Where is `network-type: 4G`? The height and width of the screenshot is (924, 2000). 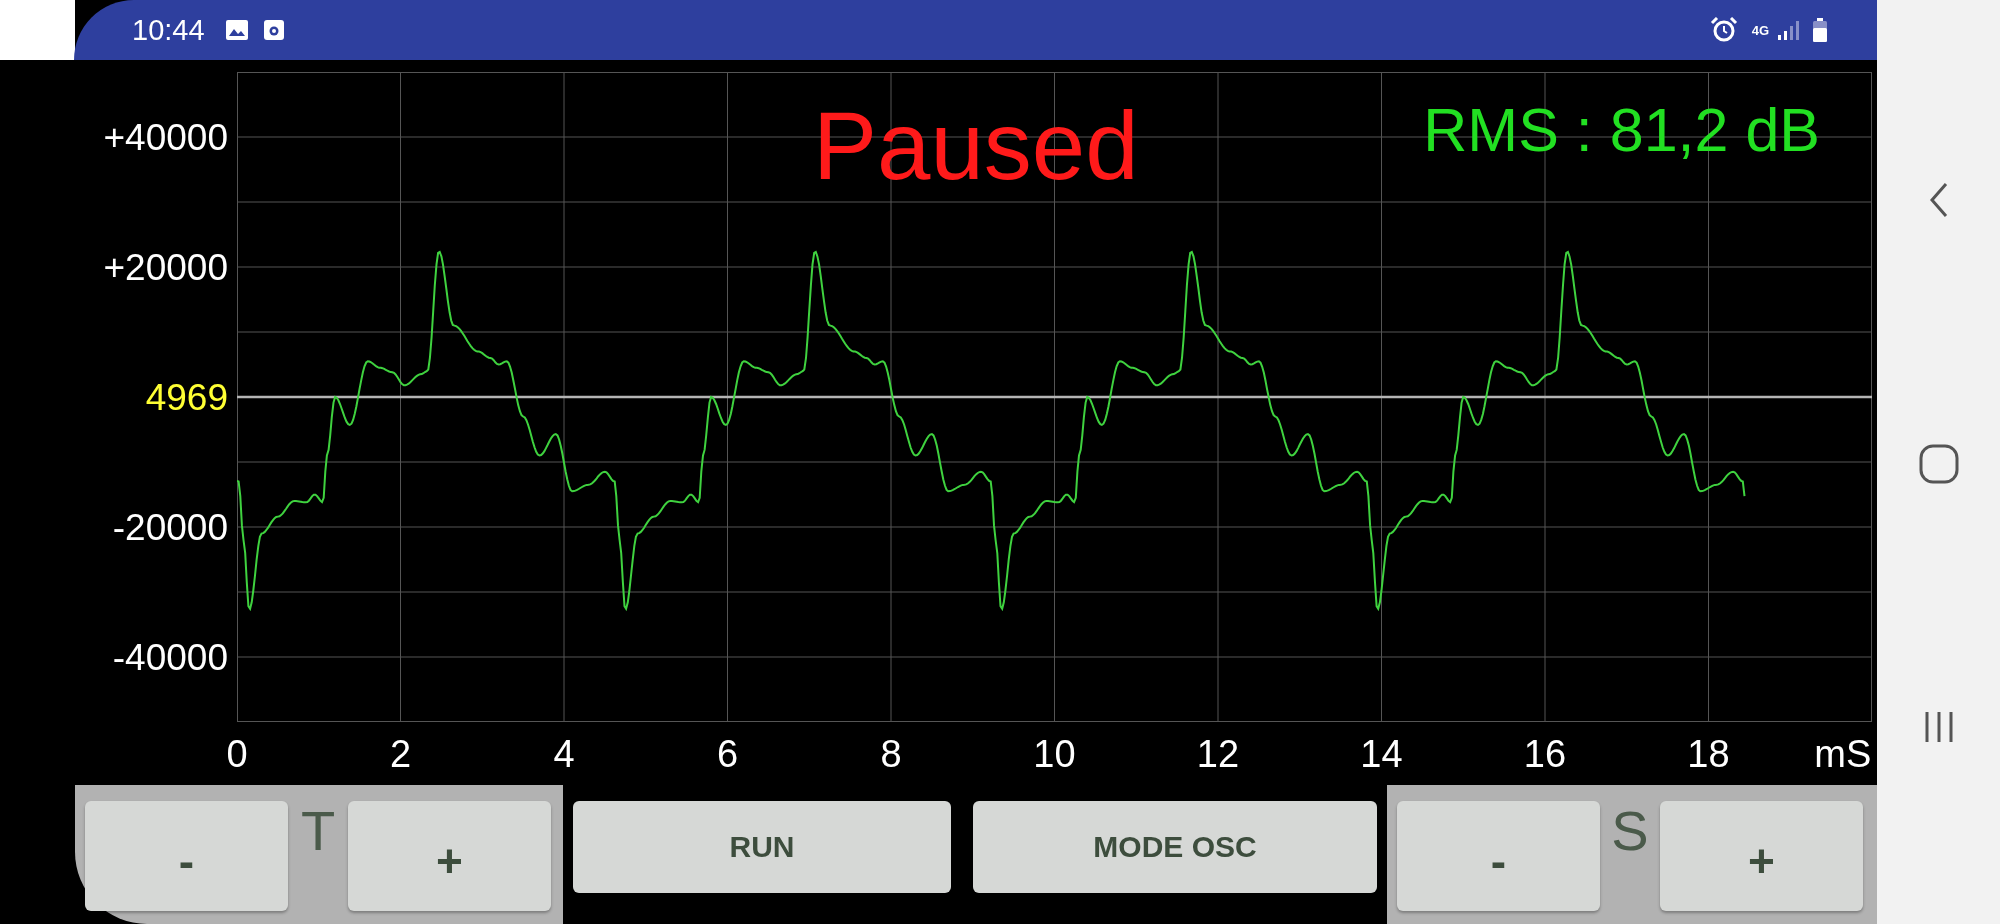 network-type: 4G is located at coordinates (1760, 30).